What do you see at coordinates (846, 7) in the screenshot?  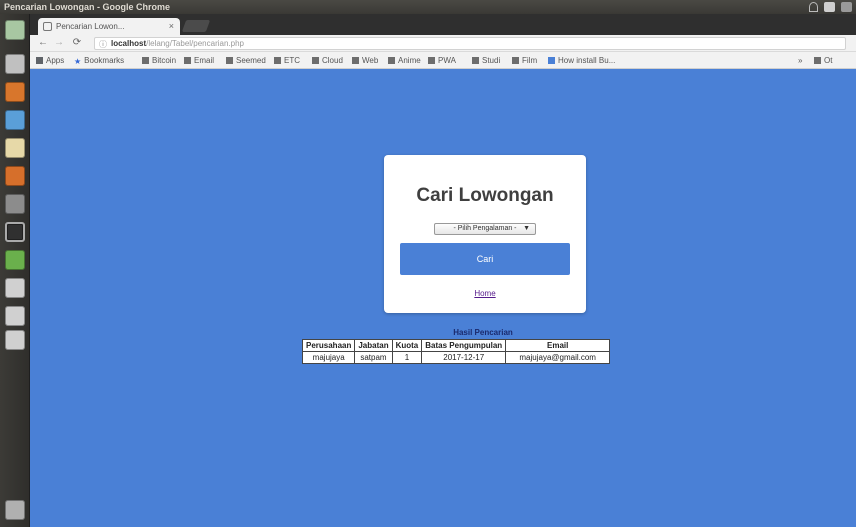 I see `keyboard-icon` at bounding box center [846, 7].